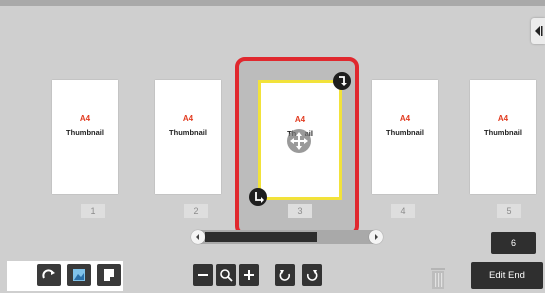 The width and height of the screenshot is (545, 293). I want to click on image-button, so click(79, 275).